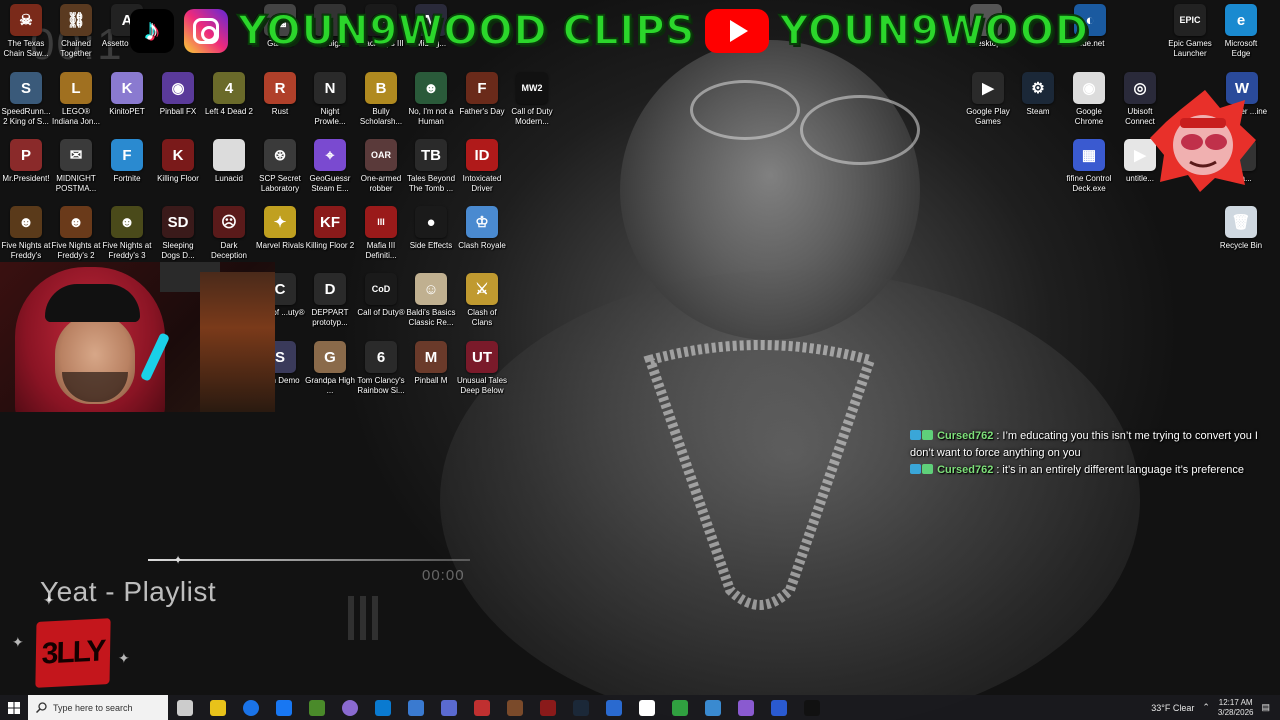  Describe the element at coordinates (431, 222) in the screenshot. I see `app-icon: ●` at that location.